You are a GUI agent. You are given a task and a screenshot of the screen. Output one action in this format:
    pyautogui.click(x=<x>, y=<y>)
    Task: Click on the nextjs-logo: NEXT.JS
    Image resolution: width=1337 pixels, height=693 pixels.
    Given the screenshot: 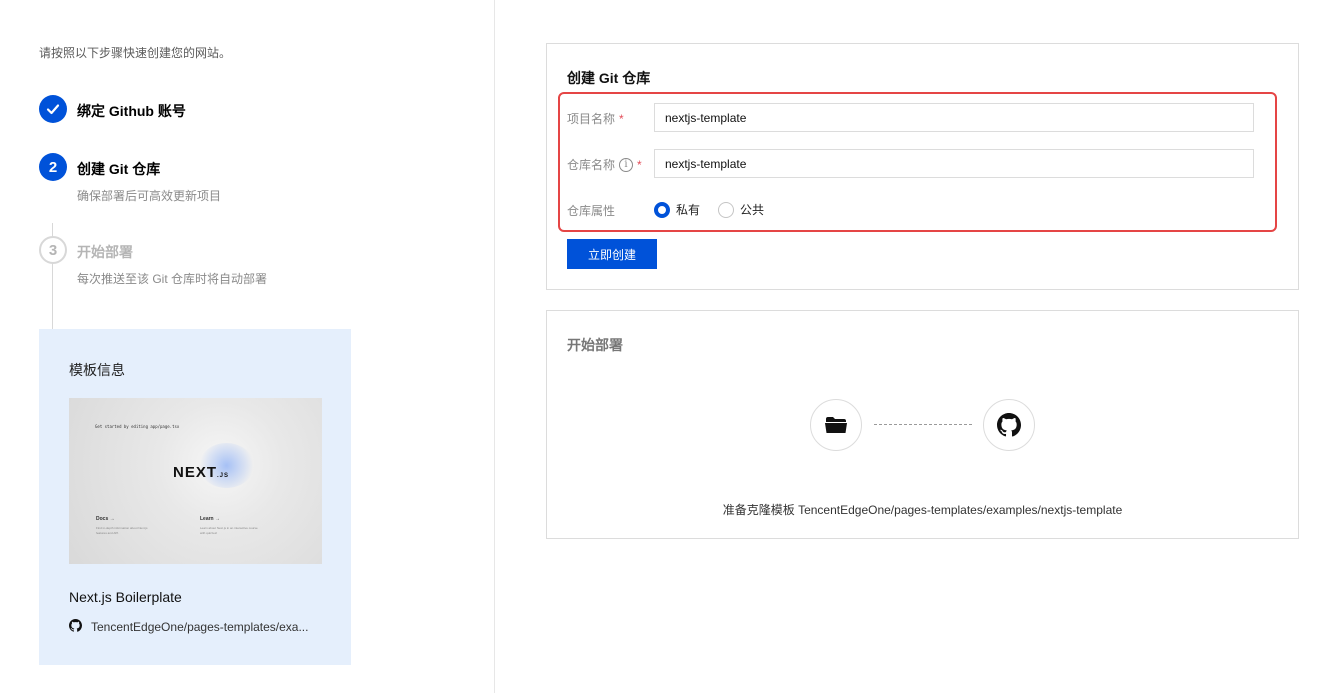 What is the action you would take?
    pyautogui.click(x=201, y=472)
    